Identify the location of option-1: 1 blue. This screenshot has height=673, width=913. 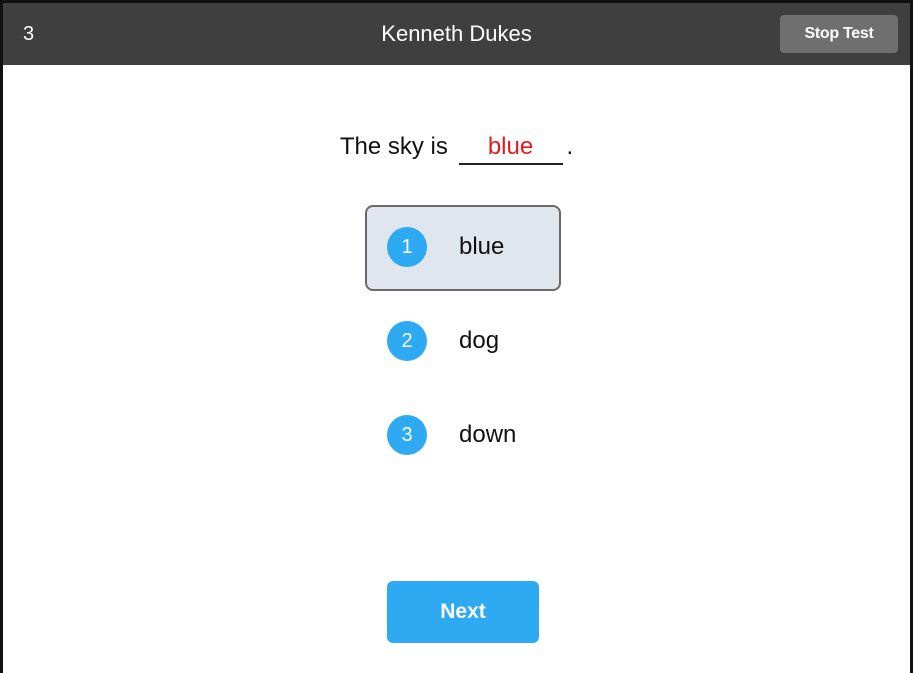
(463, 248).